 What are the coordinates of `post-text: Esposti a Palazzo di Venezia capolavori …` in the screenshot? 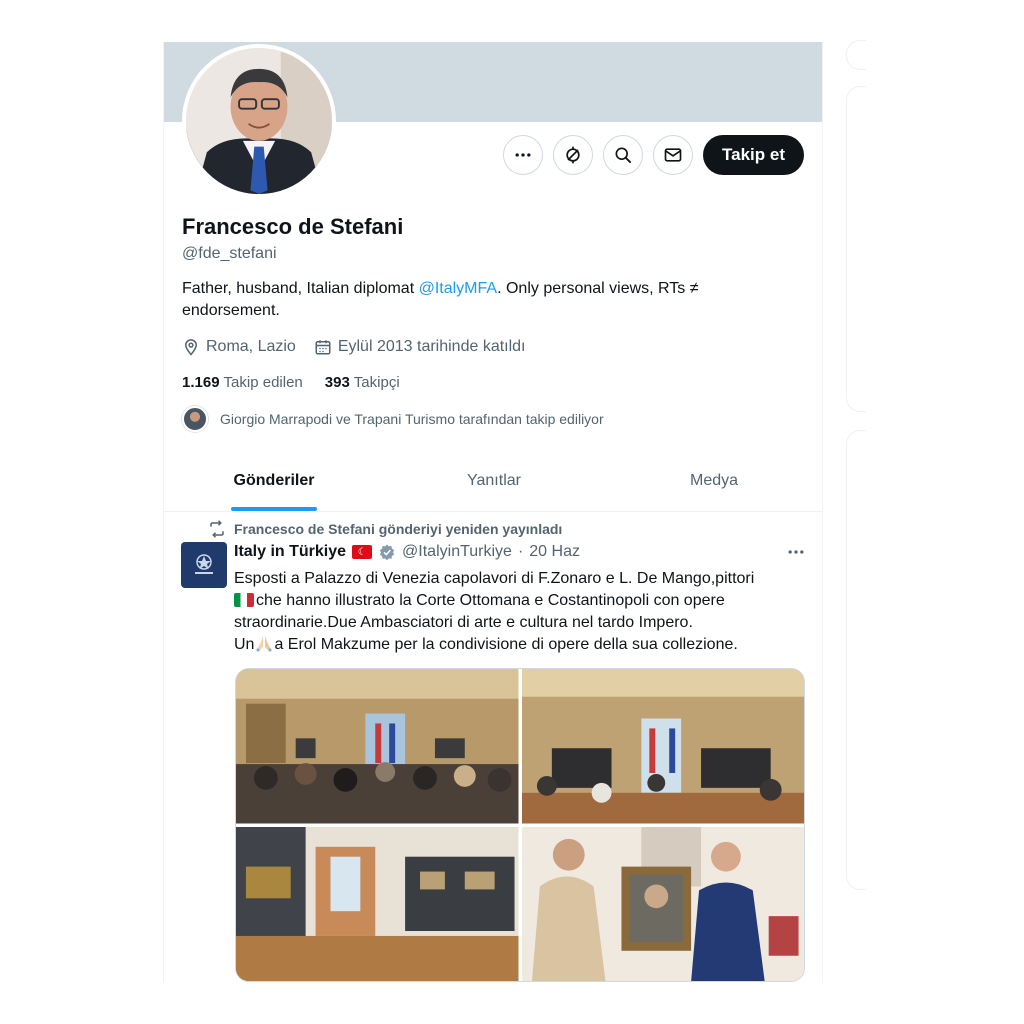 It's located at (519, 612).